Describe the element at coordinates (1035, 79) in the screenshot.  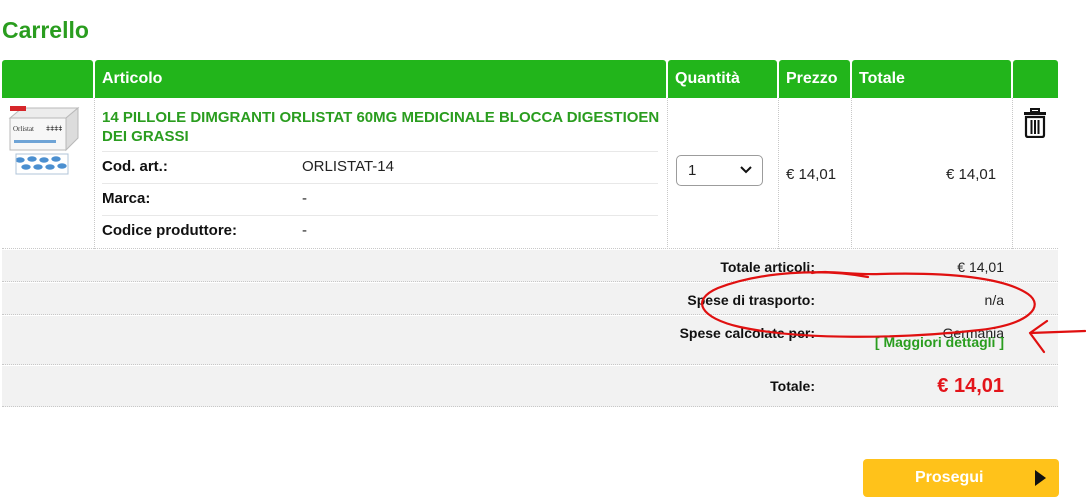
I see `header-cell-delete` at that location.